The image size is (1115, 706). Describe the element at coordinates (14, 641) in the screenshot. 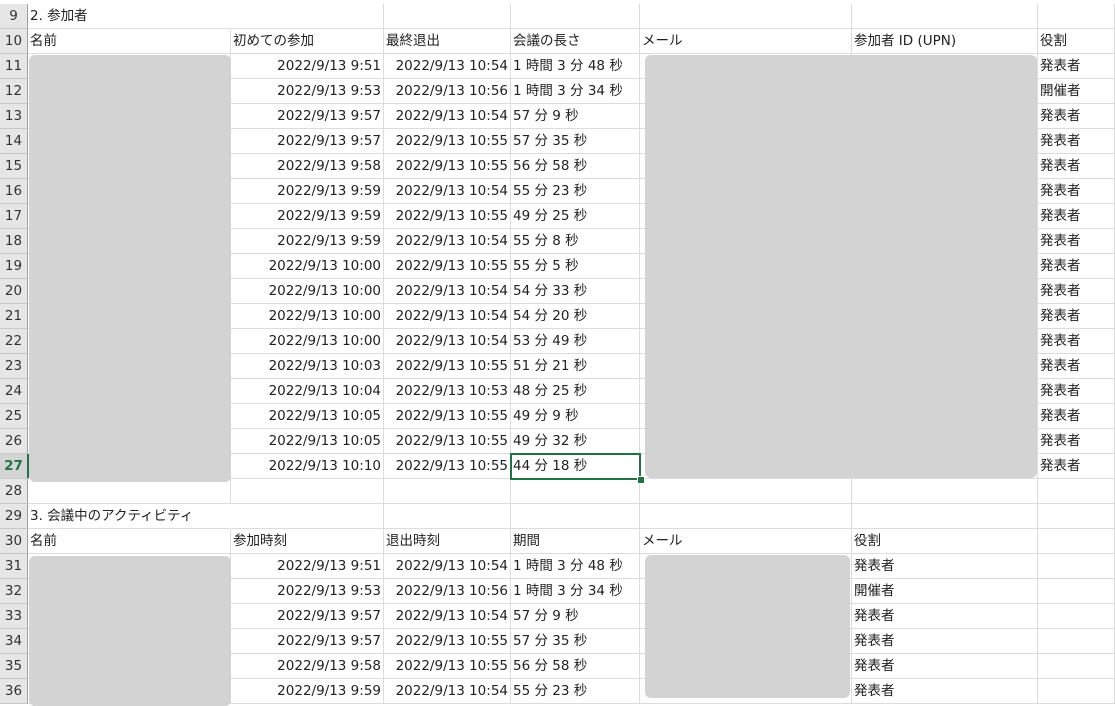

I see `row-header: 34` at that location.